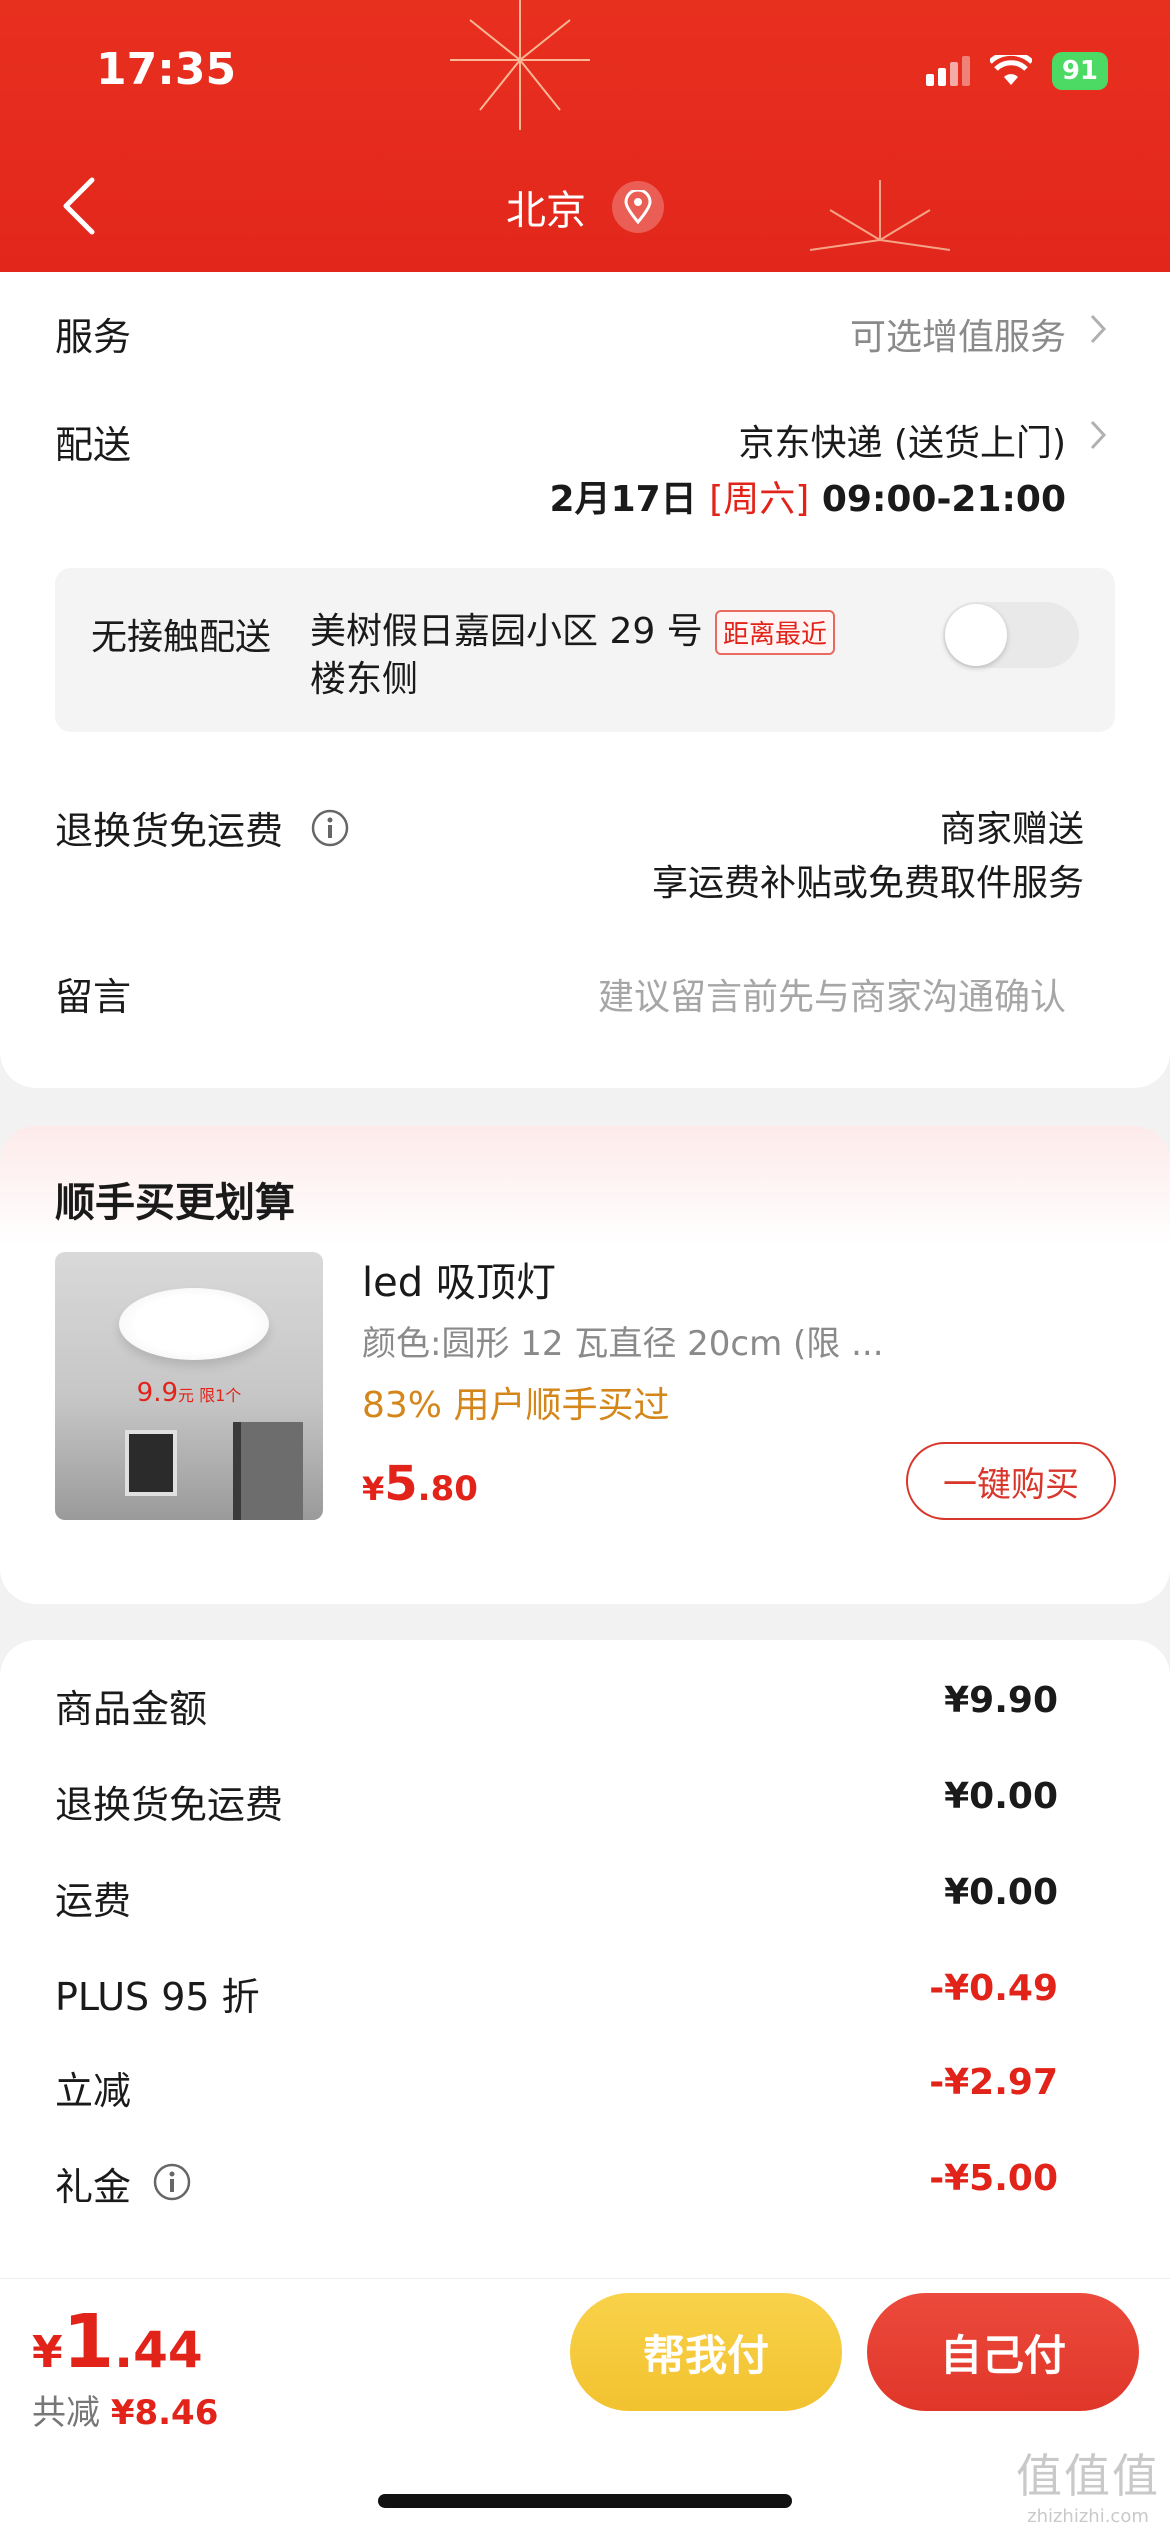 This screenshot has width=1170, height=2532. What do you see at coordinates (546, 211) in the screenshot?
I see `city-name: 北京` at bounding box center [546, 211].